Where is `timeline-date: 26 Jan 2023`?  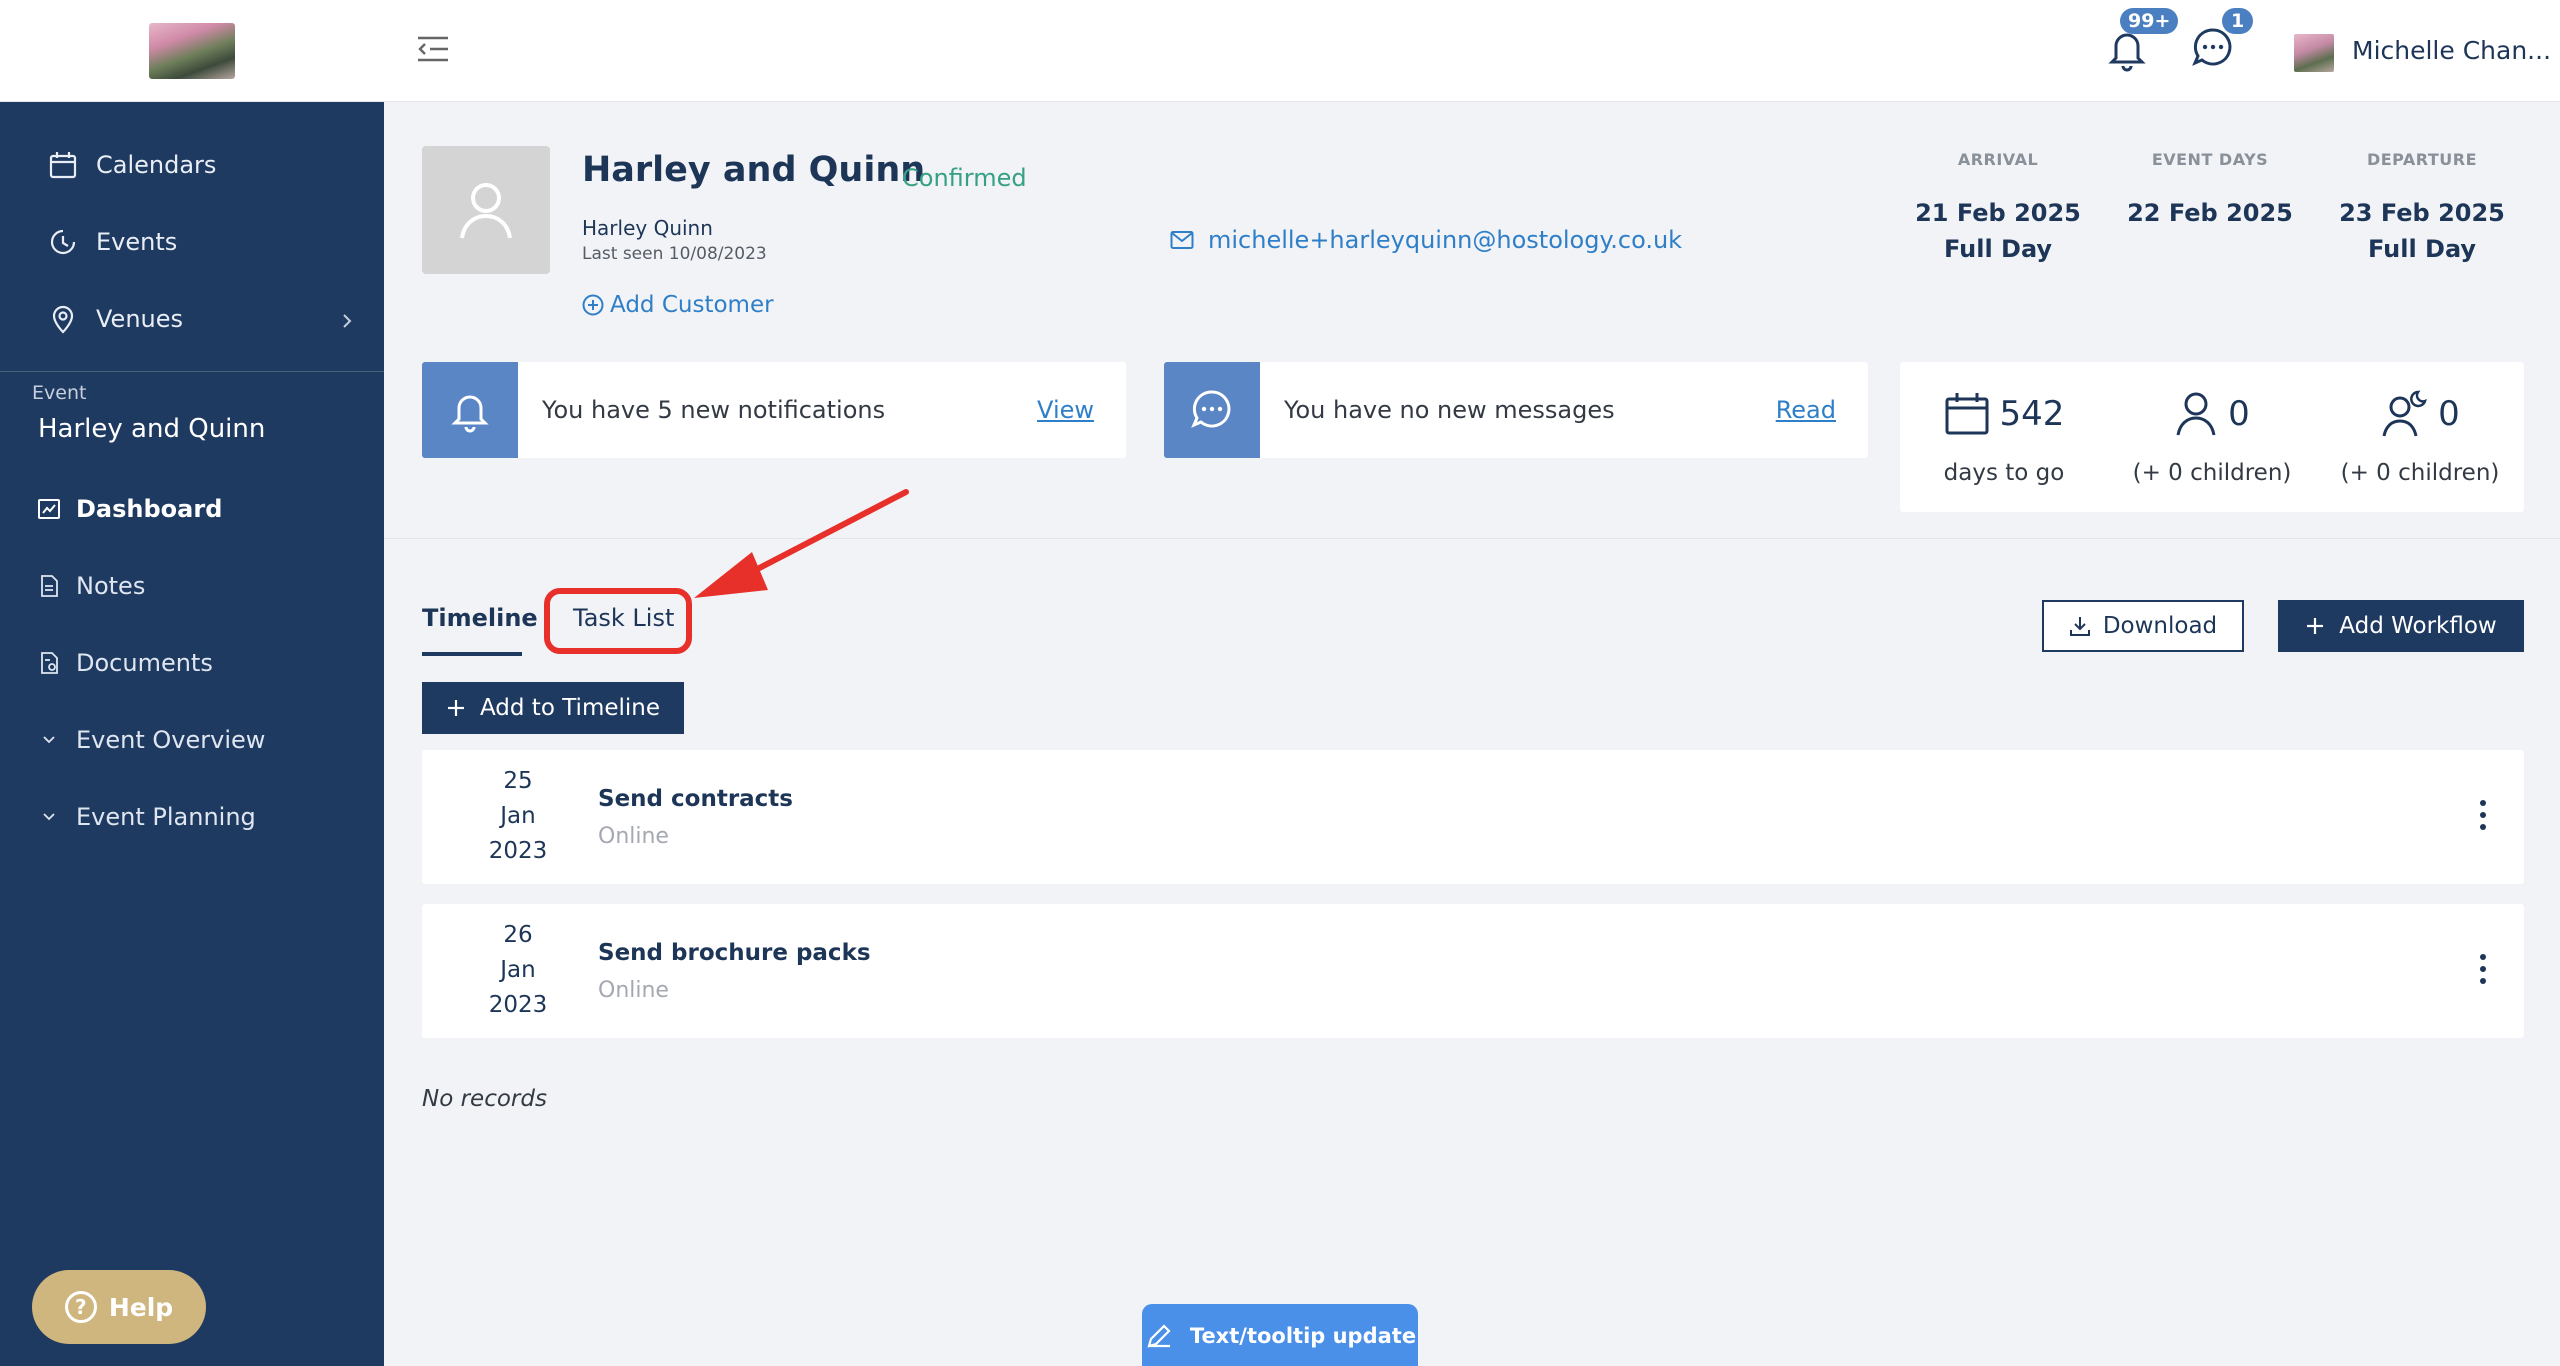 timeline-date: 26 Jan 2023 is located at coordinates (518, 970).